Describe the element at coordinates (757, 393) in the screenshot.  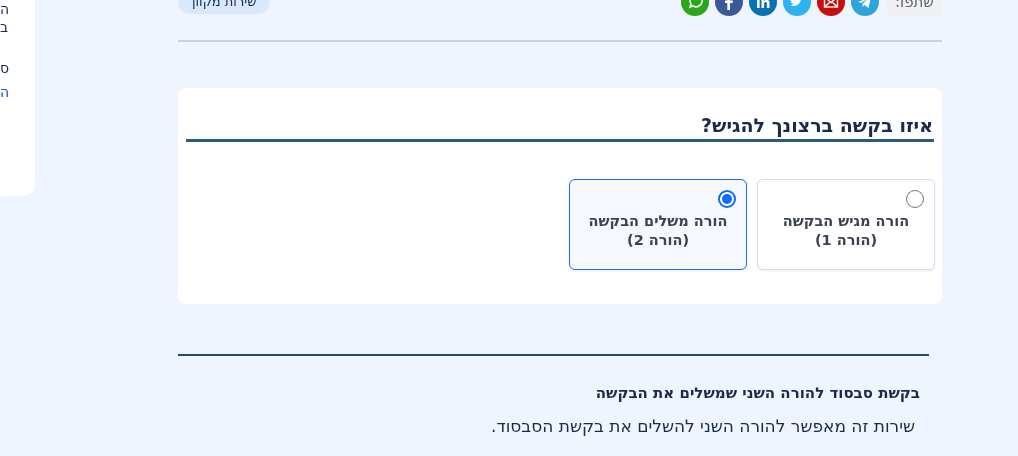
I see `service-title: בקשת סבסוד להורה השני שמשלים את הבקשה` at that location.